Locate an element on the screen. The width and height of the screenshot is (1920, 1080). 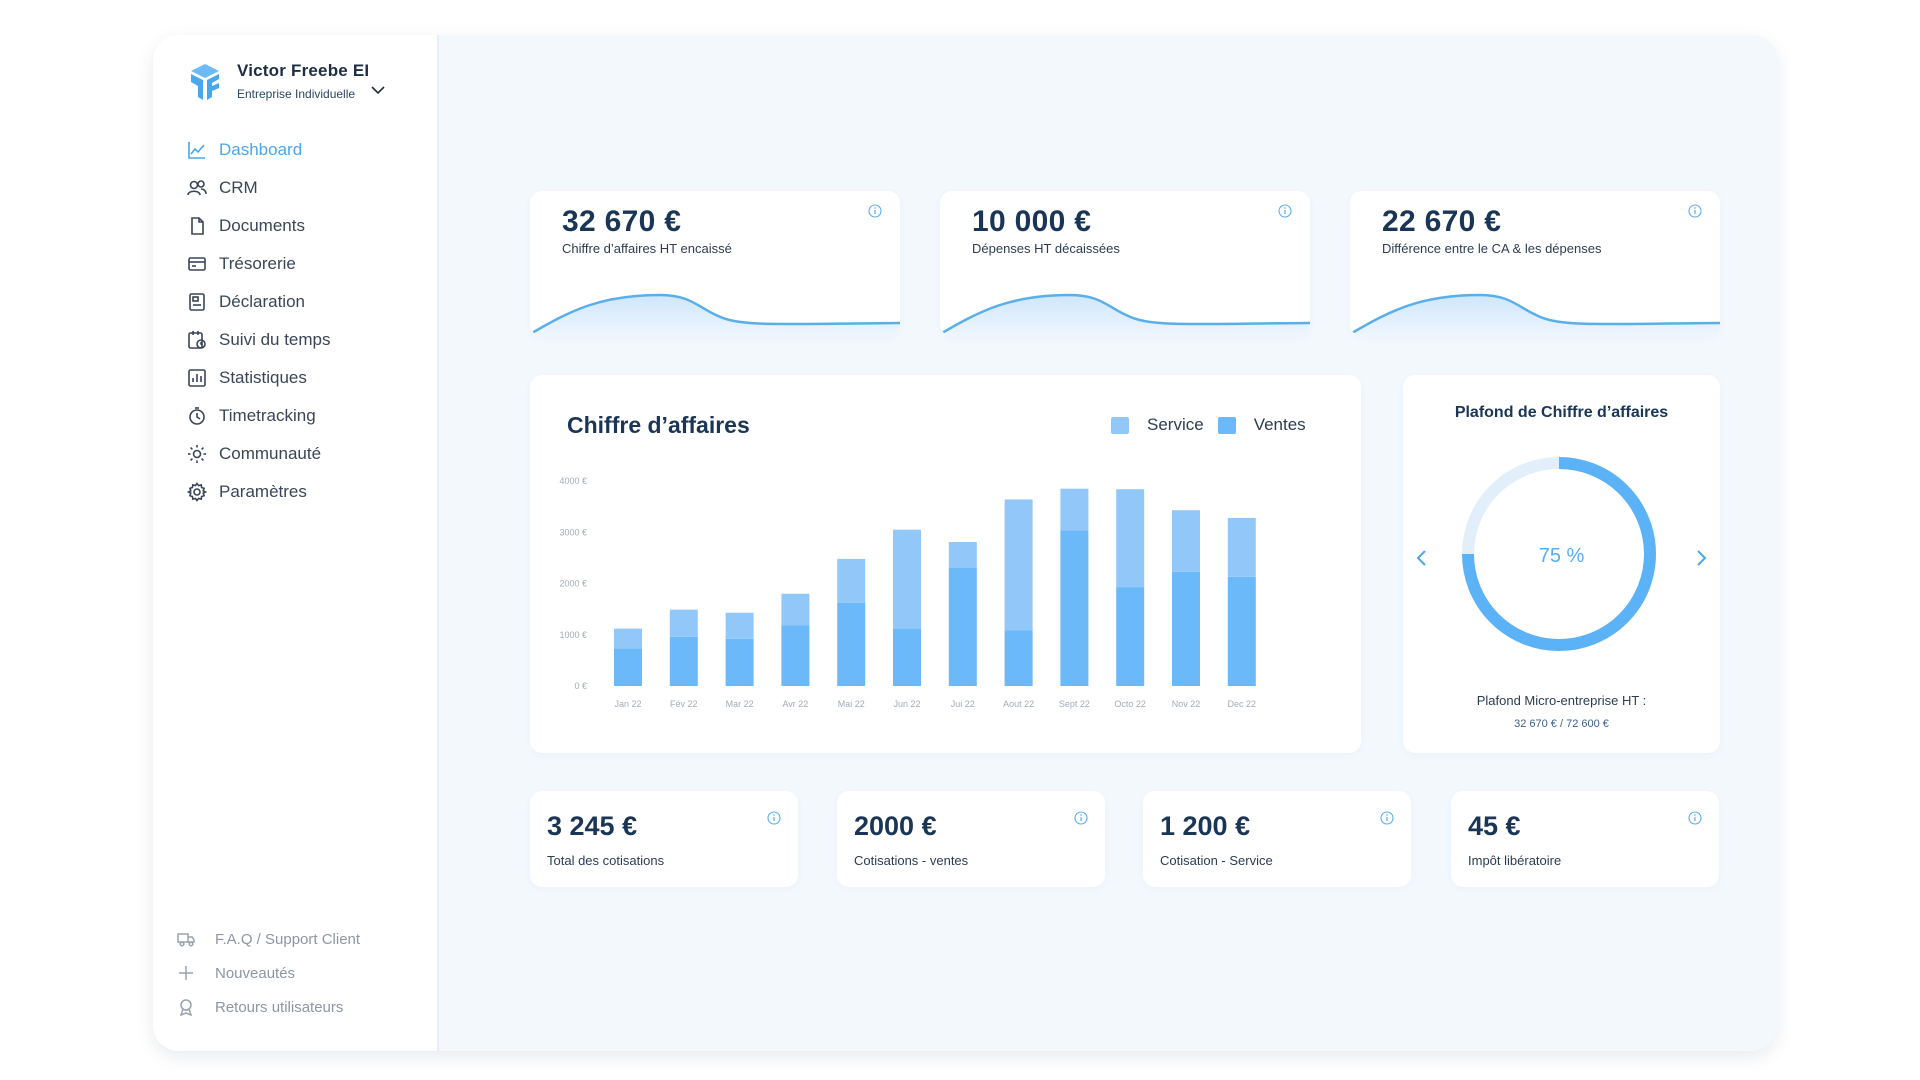
kpi-card-depenses: 10 000 € Dépenses HT décaissées is located at coordinates (1125, 263).